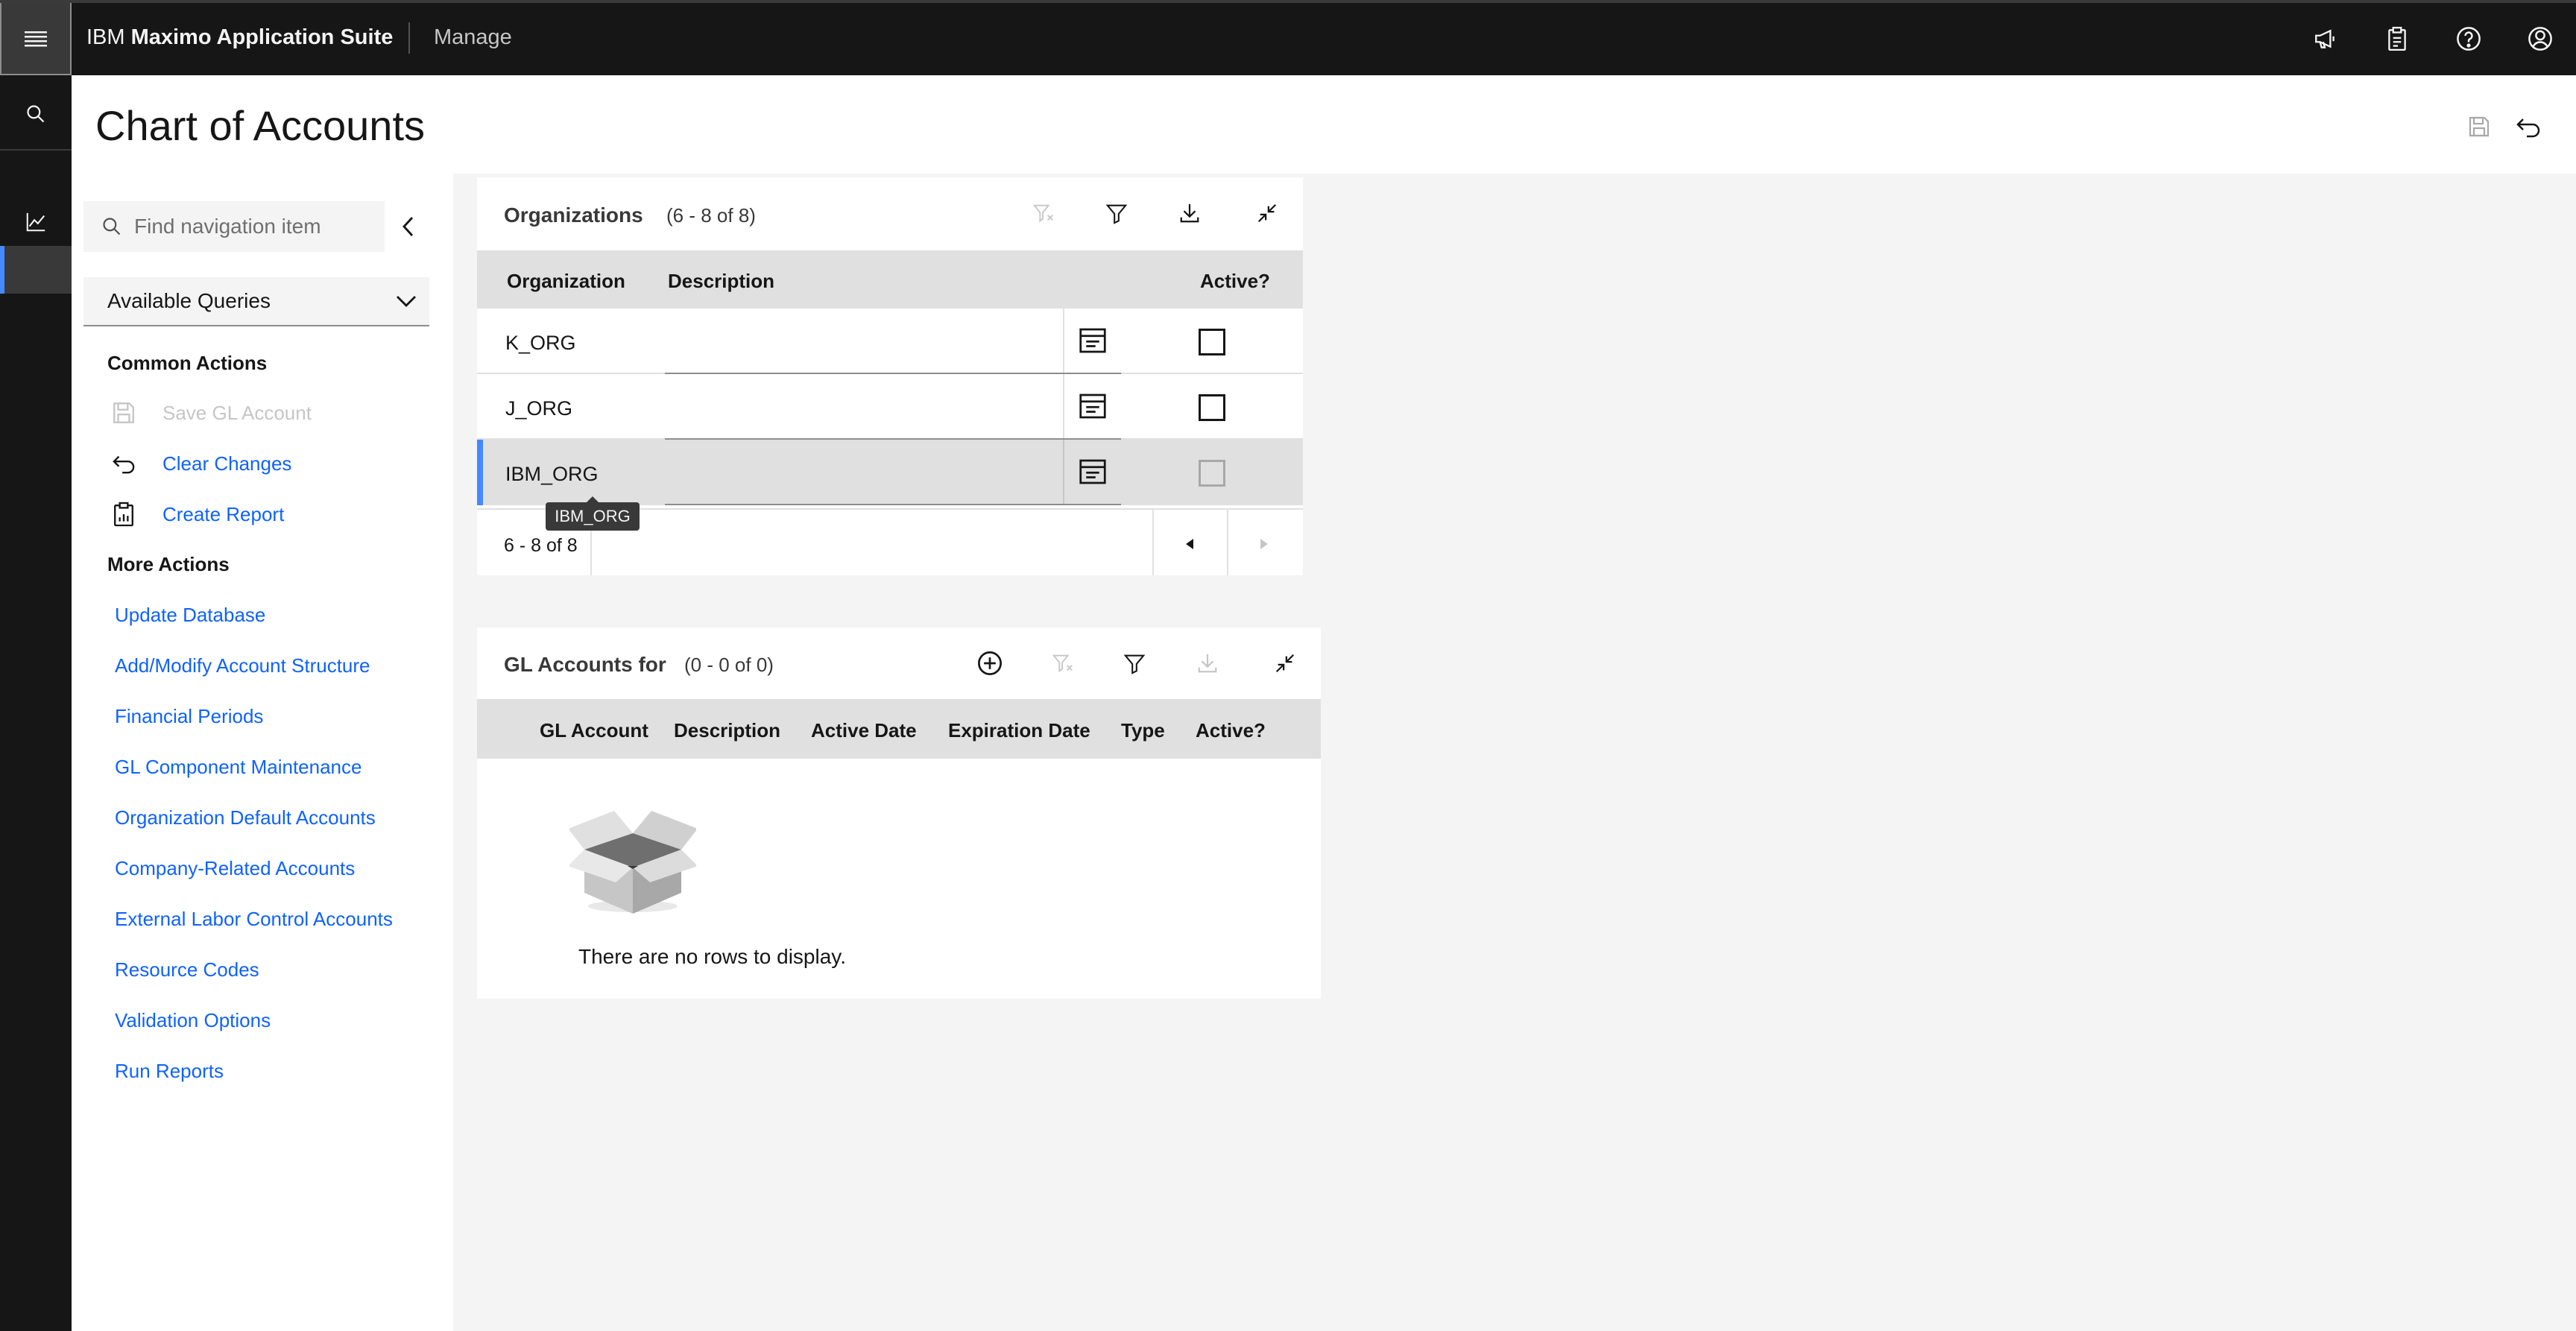 The height and width of the screenshot is (1331, 2576). I want to click on company-related-accounts-link: Company-Related Accounts, so click(235, 868).